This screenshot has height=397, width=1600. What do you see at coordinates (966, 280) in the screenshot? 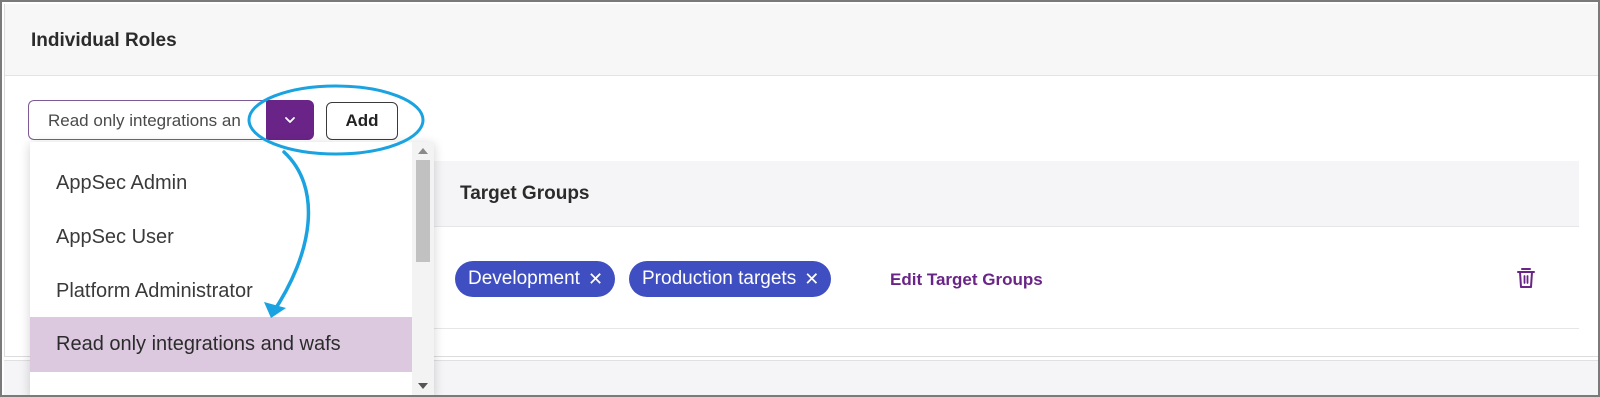
I see `edit-target-groups-link: Edit Target Groups` at bounding box center [966, 280].